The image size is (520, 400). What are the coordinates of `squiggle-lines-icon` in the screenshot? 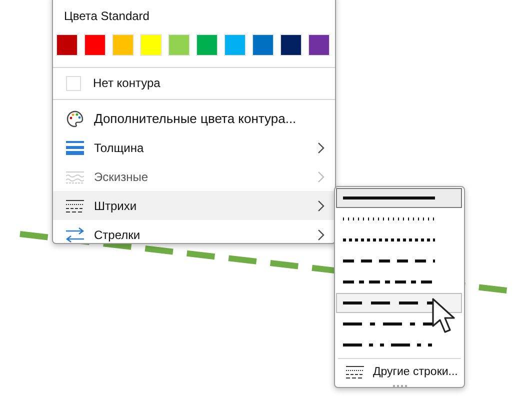 It's located at (75, 177).